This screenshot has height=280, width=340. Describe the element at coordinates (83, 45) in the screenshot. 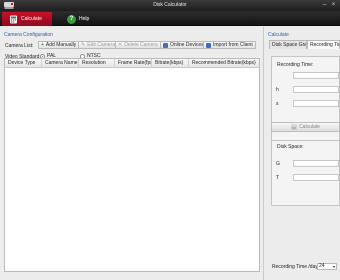

I see `edit-icon: ✎` at that location.